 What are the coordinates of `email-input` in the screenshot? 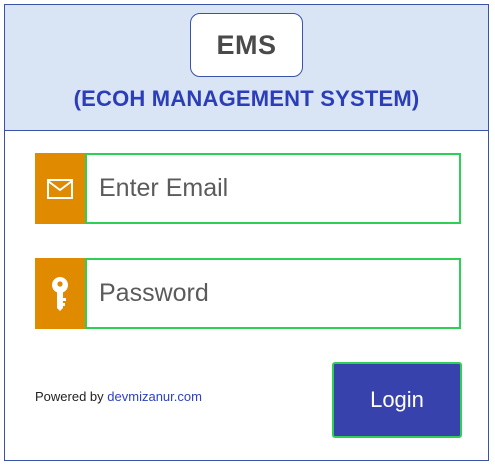 It's located at (273, 188).